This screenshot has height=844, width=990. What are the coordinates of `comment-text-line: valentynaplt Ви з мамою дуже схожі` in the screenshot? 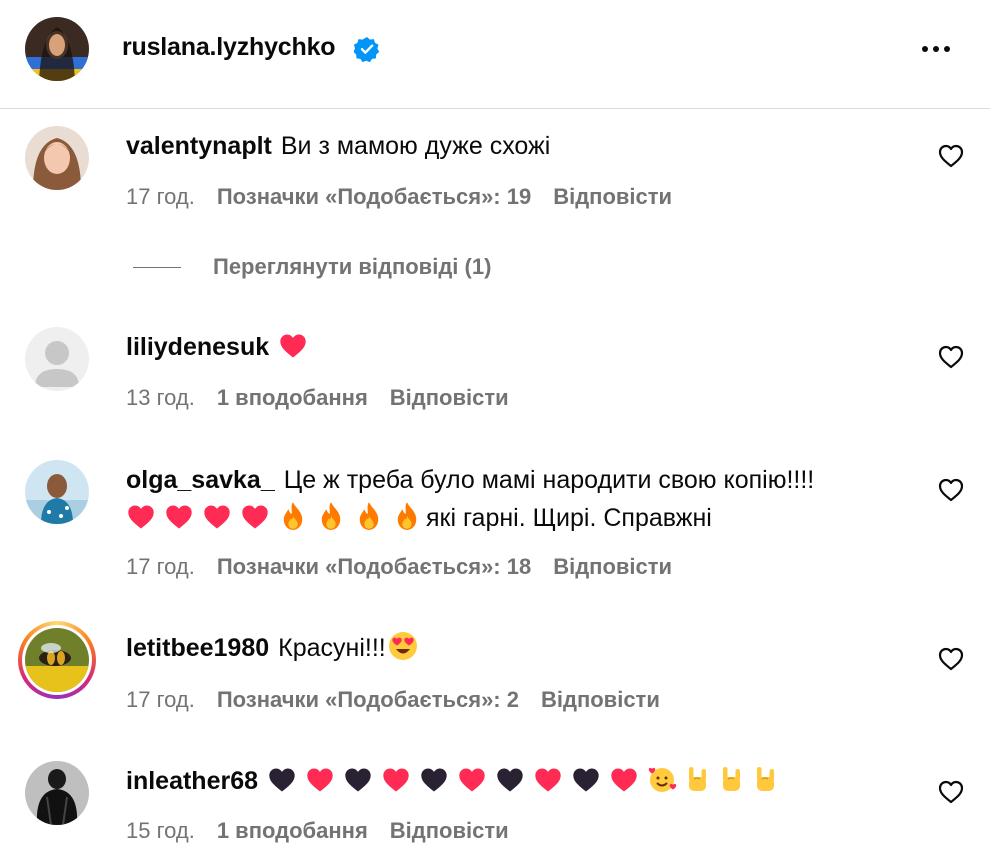 It's located at (338, 146).